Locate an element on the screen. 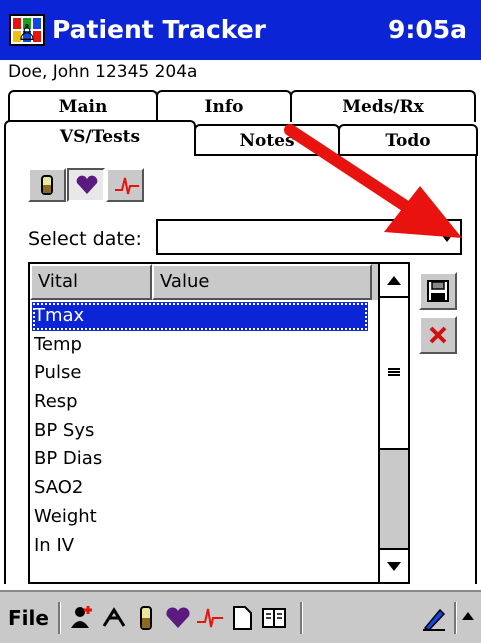 The image size is (481, 643). tab-vs-tests: VS/Tests is located at coordinates (100, 138).